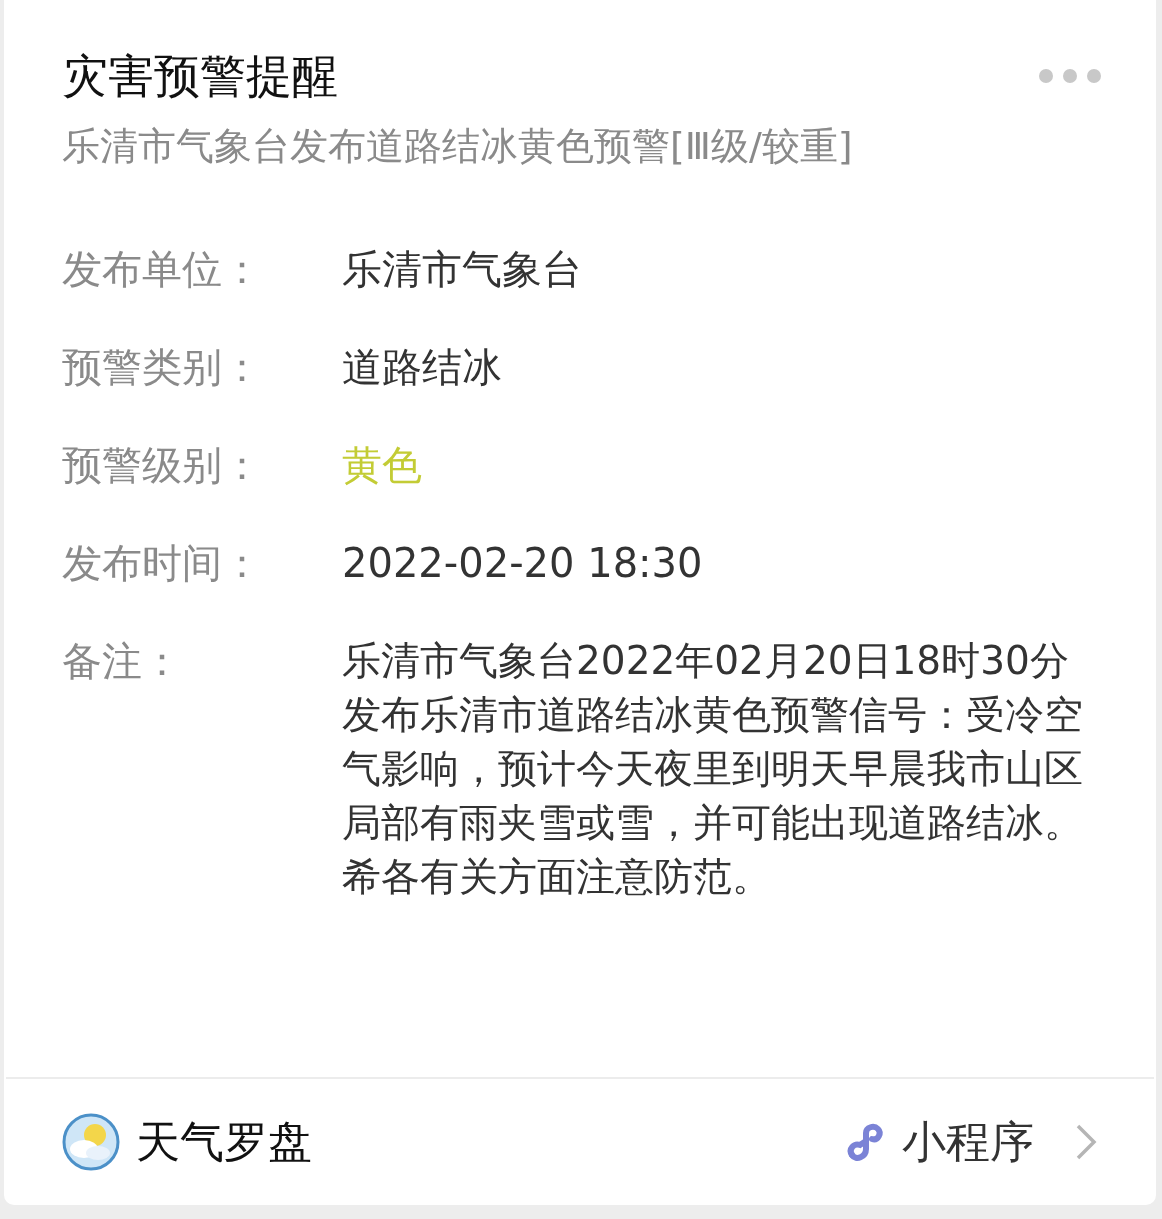 This screenshot has height=1219, width=1162. Describe the element at coordinates (91, 1142) in the screenshot. I see `weather-logo-icon` at that location.